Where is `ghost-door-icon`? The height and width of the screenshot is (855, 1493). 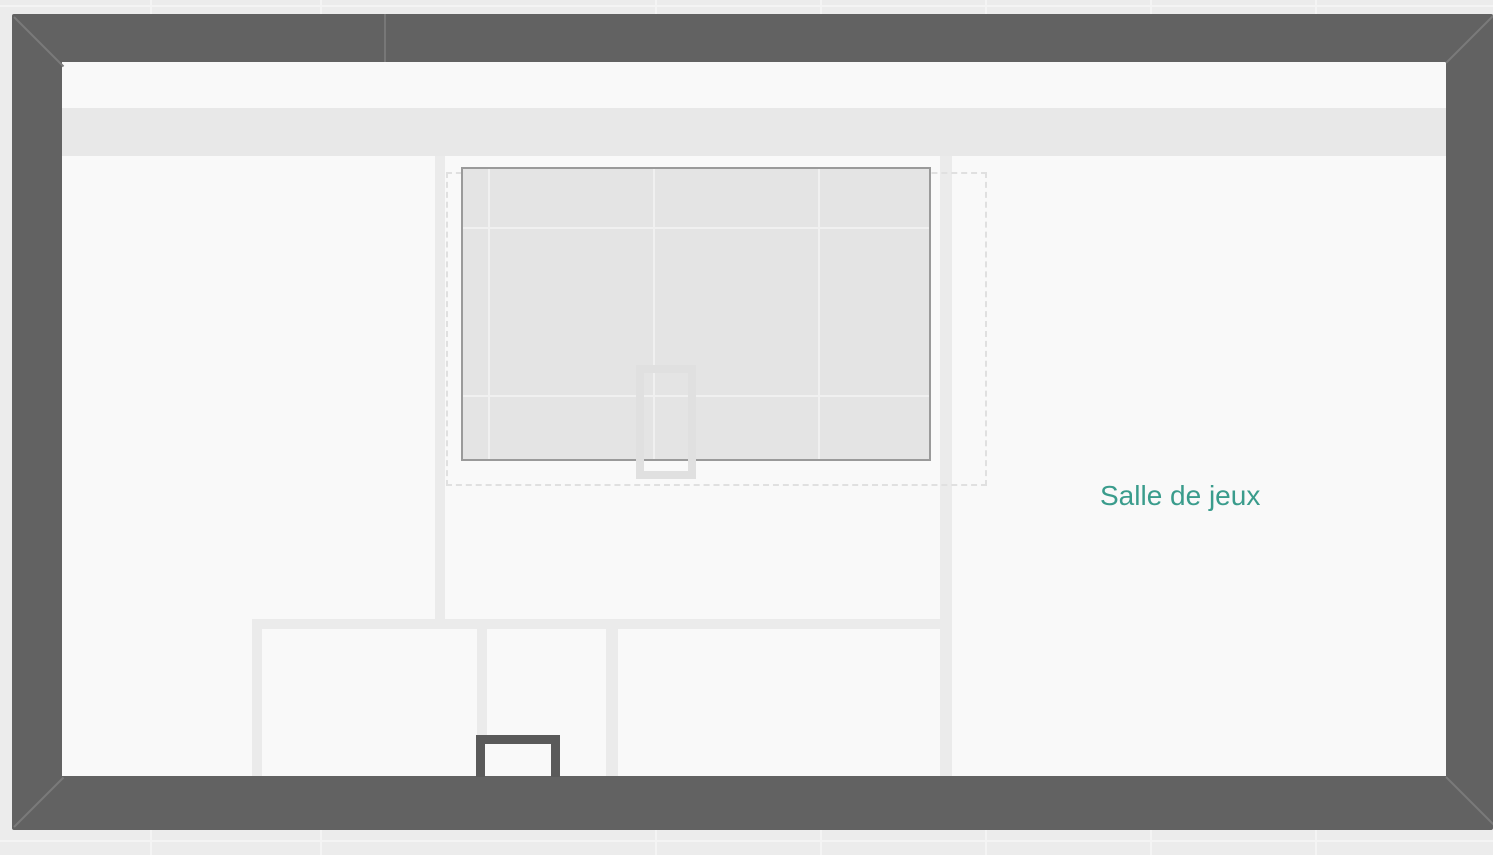
ghost-door-icon is located at coordinates (666, 422).